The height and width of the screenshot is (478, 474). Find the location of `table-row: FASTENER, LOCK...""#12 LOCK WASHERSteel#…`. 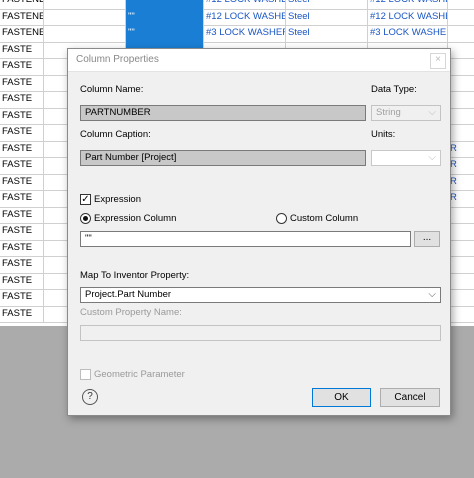

table-row: FASTENER, LOCK...""#12 LOCK WASHERSteel#… is located at coordinates (237, 17).